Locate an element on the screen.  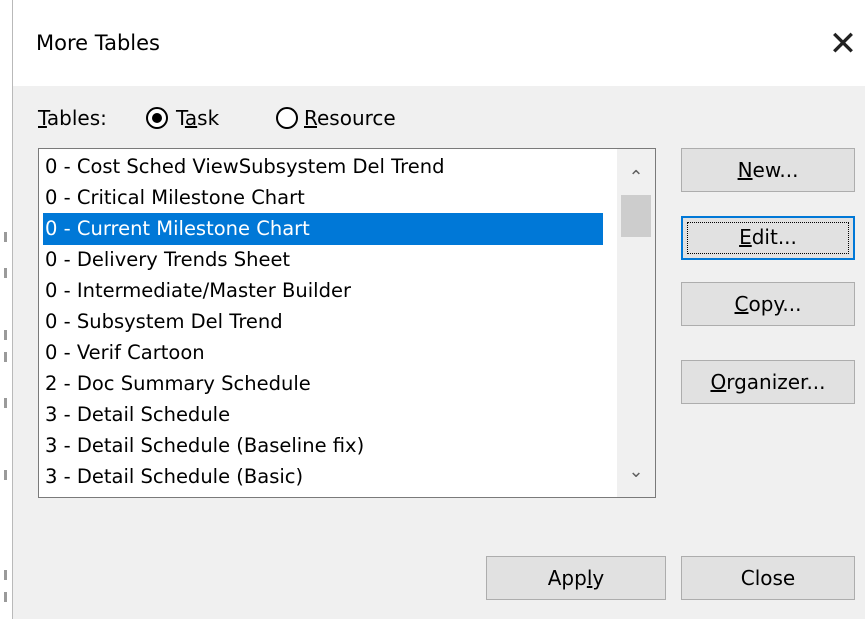
apply-button-label: Apply is located at coordinates (576, 578).